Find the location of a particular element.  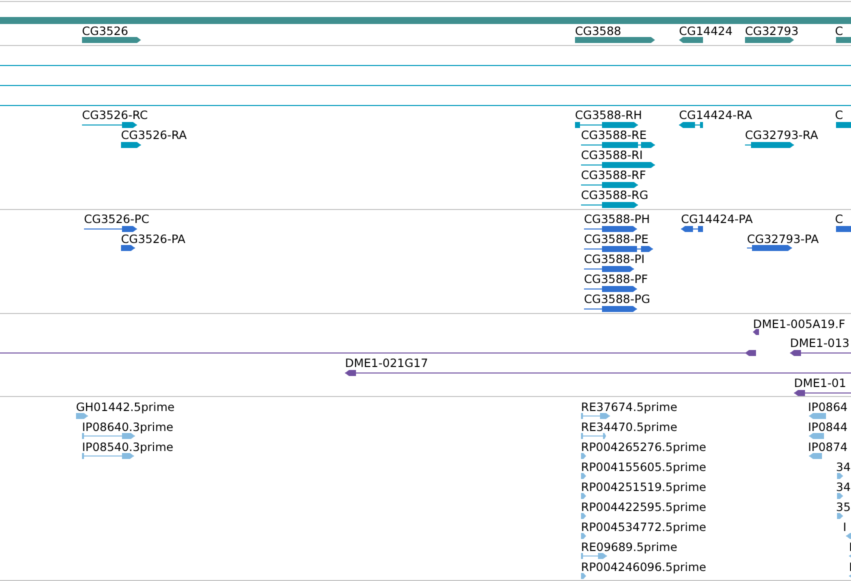

feature-label: RE37674.5prime is located at coordinates (629, 407).